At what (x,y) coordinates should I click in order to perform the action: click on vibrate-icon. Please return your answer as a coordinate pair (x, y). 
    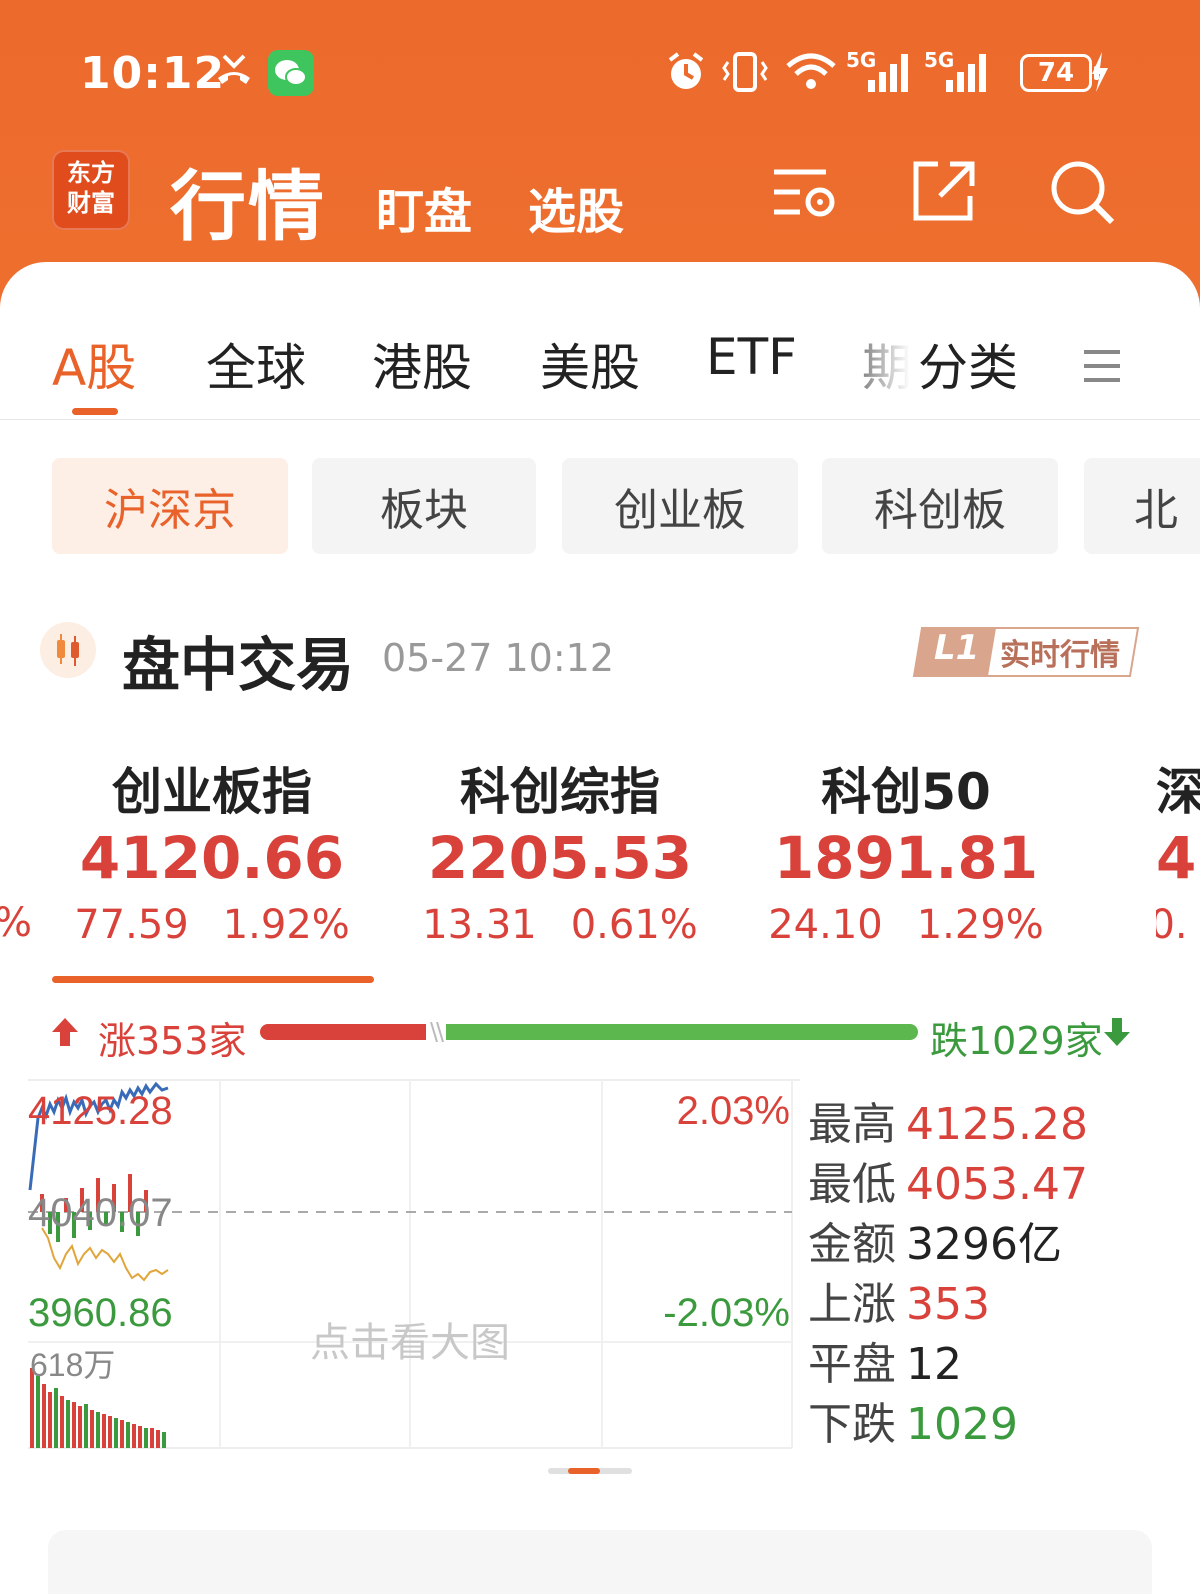
    Looking at the image, I should click on (745, 72).